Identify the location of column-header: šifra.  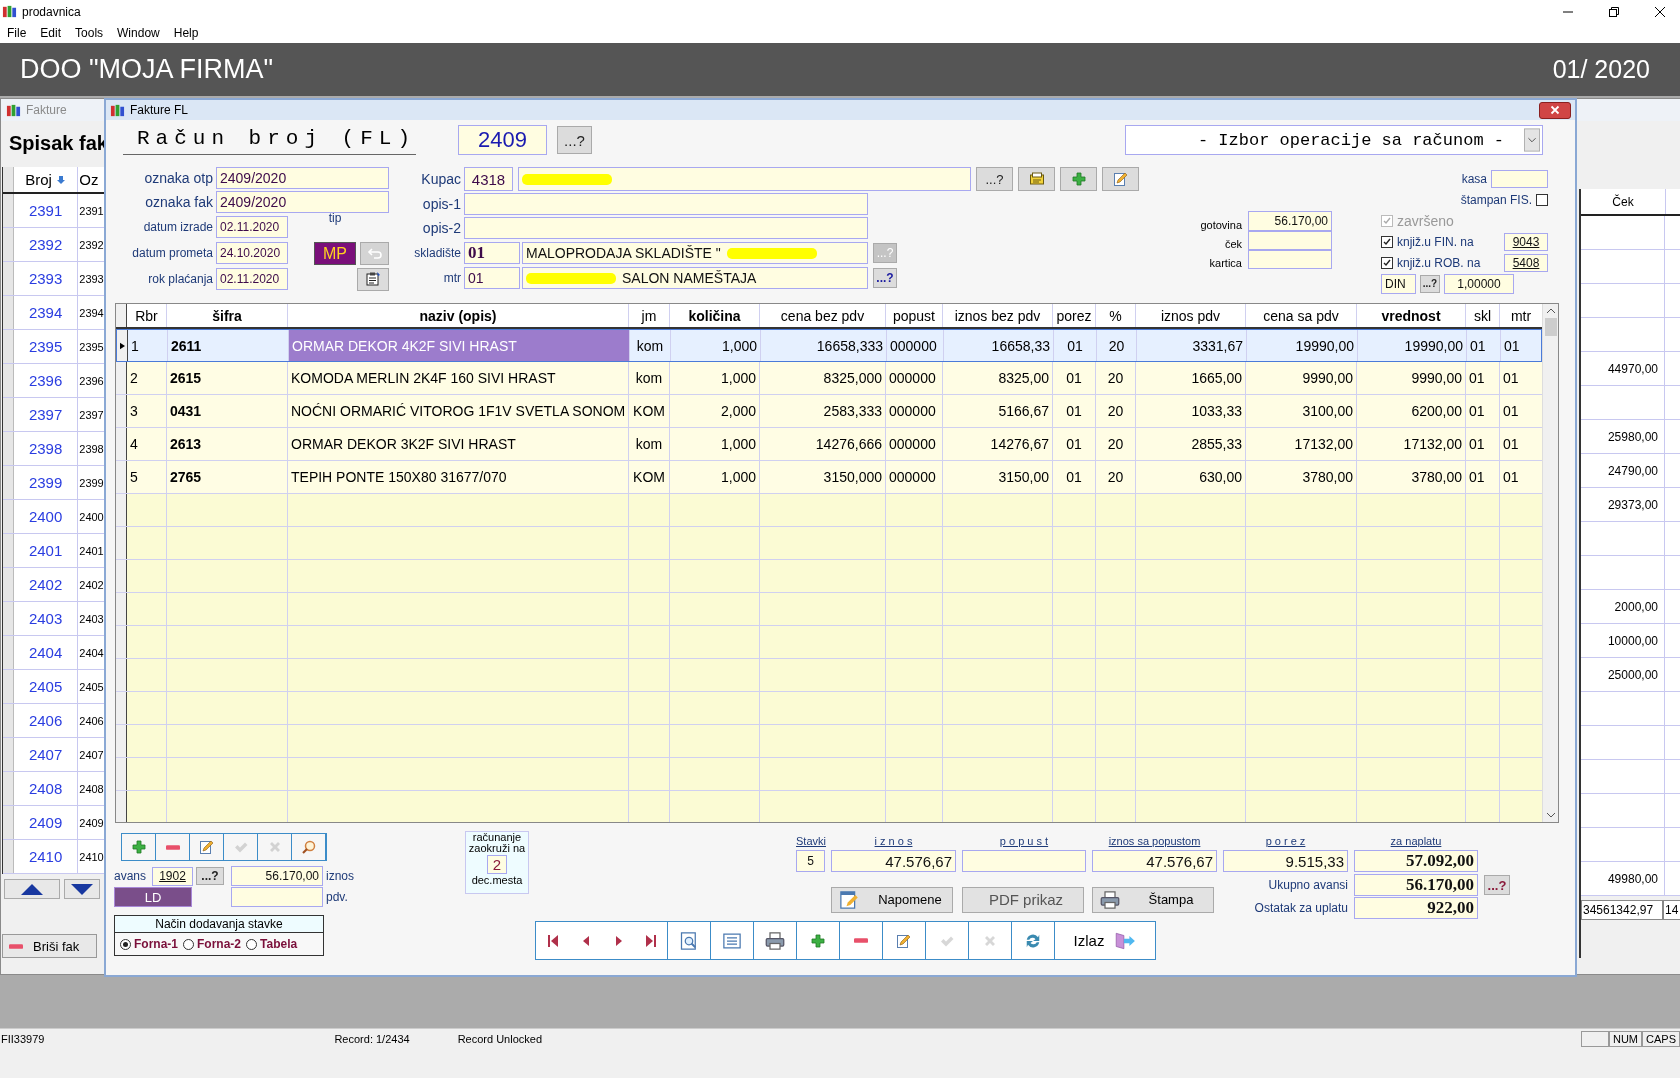
(227, 315).